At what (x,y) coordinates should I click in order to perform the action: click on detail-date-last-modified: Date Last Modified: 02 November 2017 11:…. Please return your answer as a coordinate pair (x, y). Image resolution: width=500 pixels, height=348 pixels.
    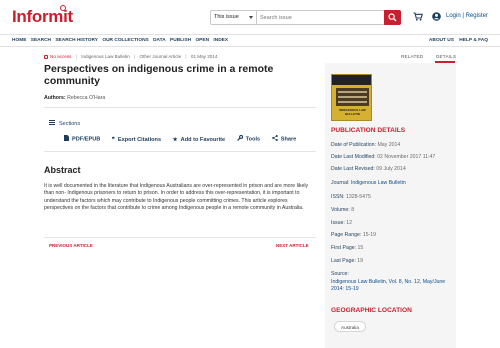
    Looking at the image, I should click on (383, 157).